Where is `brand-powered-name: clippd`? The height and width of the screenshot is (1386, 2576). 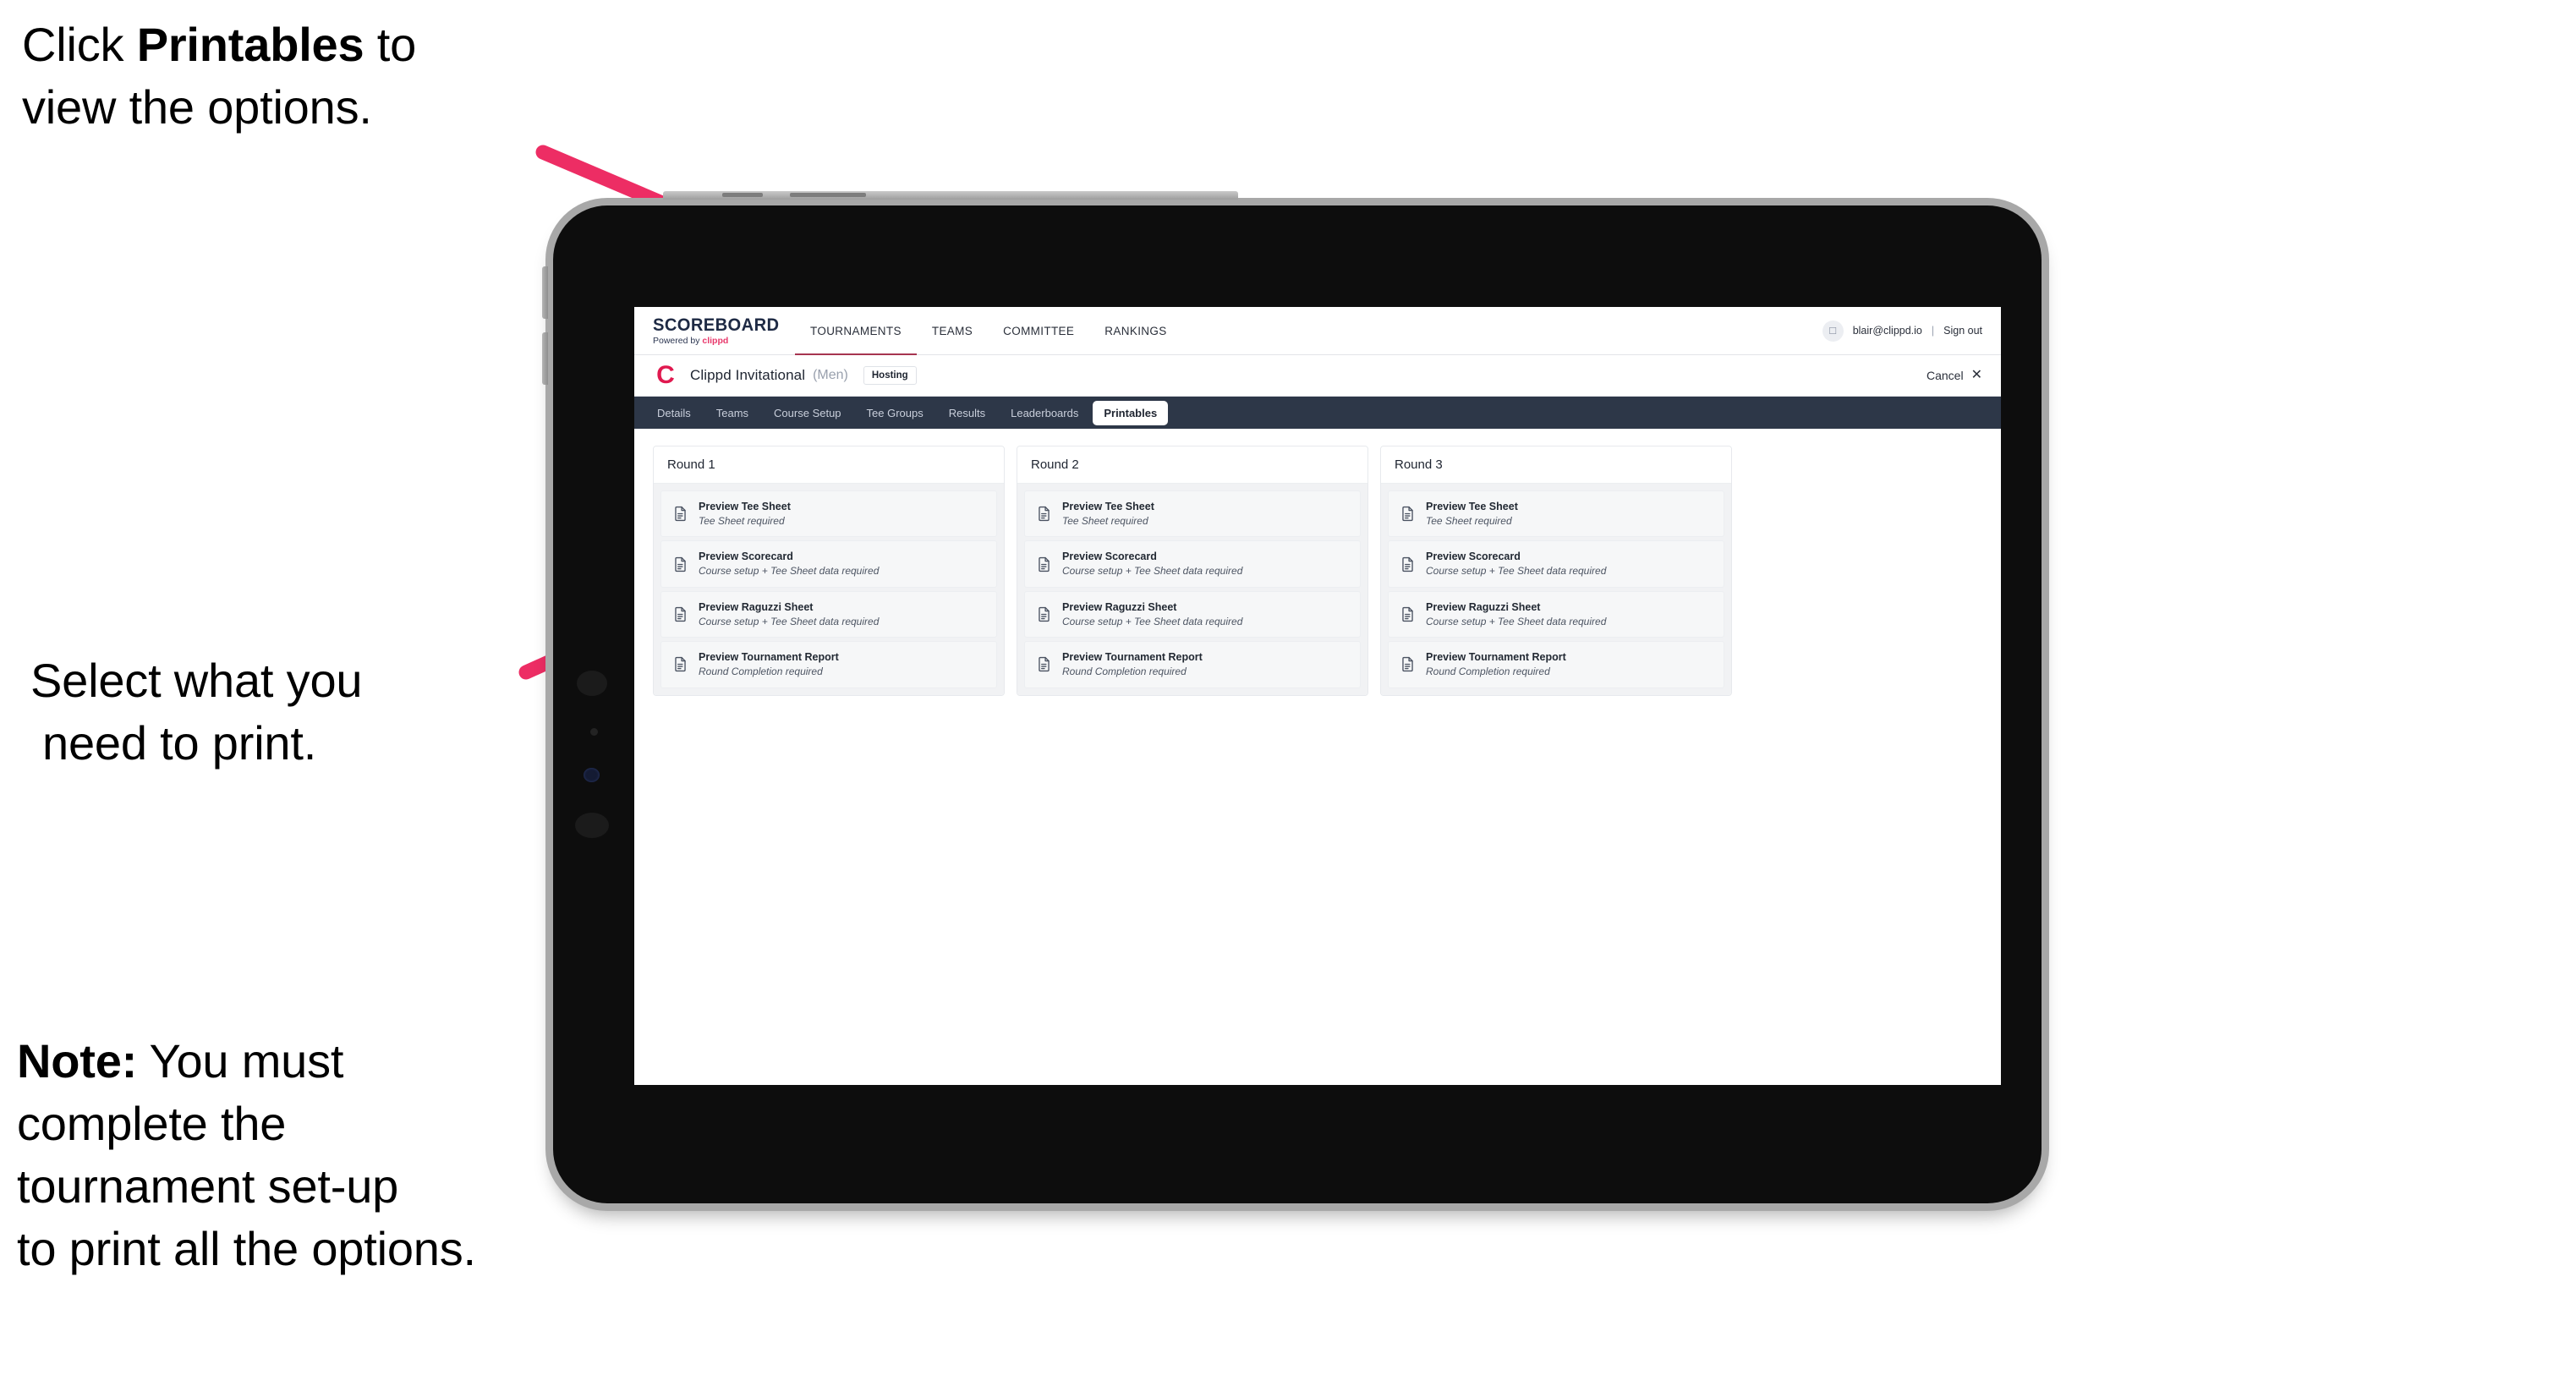
brand-powered-name: clippd is located at coordinates (715, 340).